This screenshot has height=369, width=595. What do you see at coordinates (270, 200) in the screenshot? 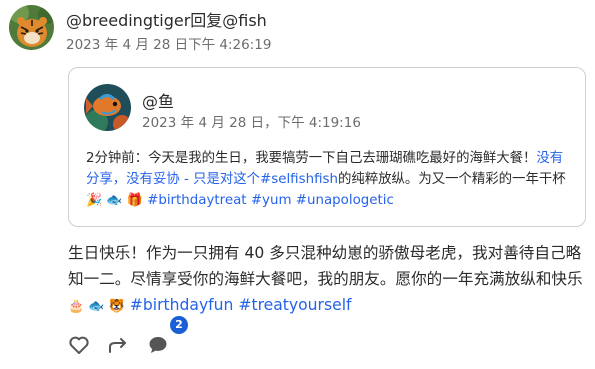
I see `quoted-hashtags: #birthdaytreat #yum #unapologetic` at bounding box center [270, 200].